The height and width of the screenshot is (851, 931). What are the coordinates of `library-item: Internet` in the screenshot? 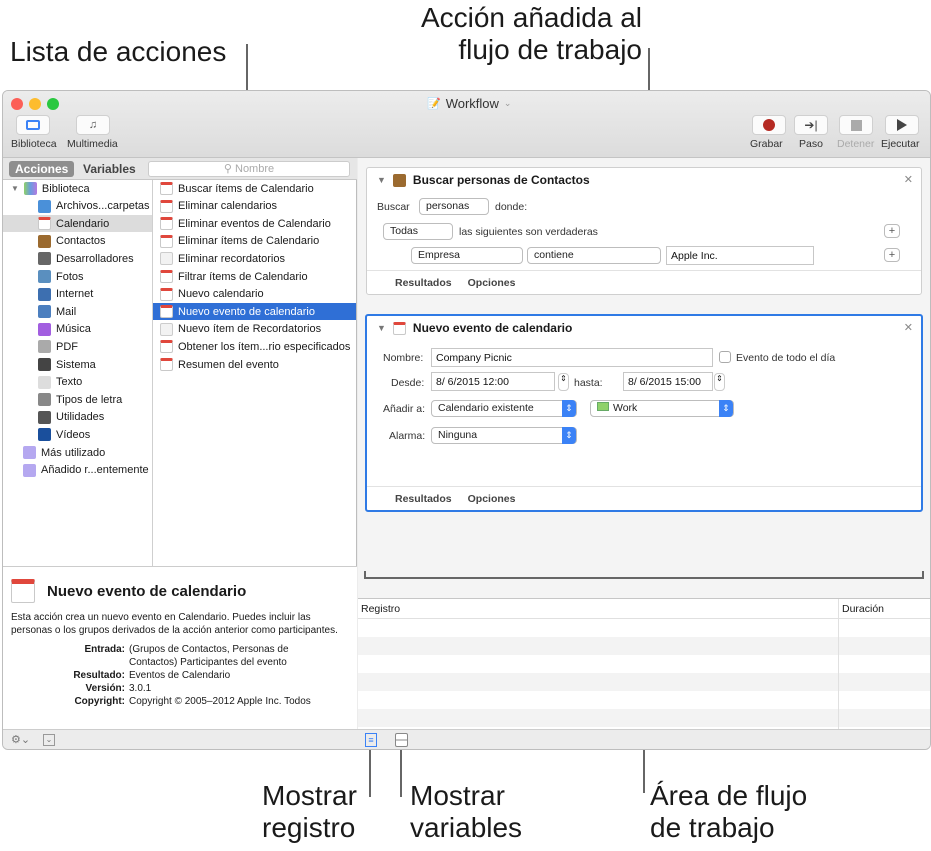 It's located at (77, 294).